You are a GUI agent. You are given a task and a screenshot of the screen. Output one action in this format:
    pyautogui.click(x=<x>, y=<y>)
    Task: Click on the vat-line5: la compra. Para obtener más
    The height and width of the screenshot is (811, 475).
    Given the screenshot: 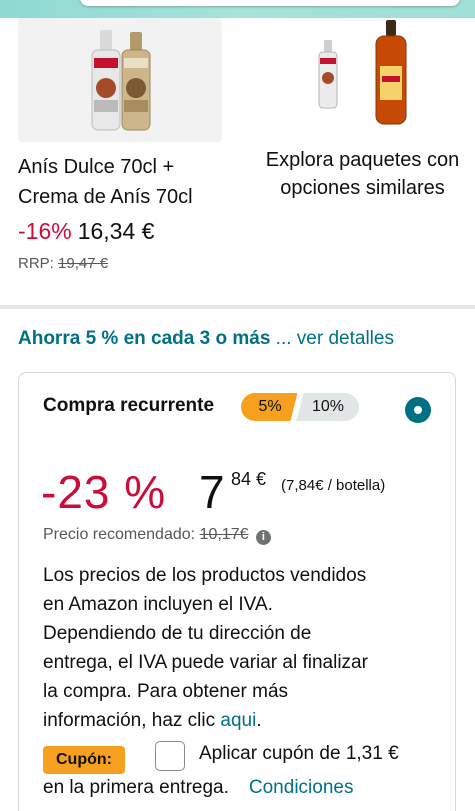 What is the action you would take?
    pyautogui.click(x=166, y=691)
    